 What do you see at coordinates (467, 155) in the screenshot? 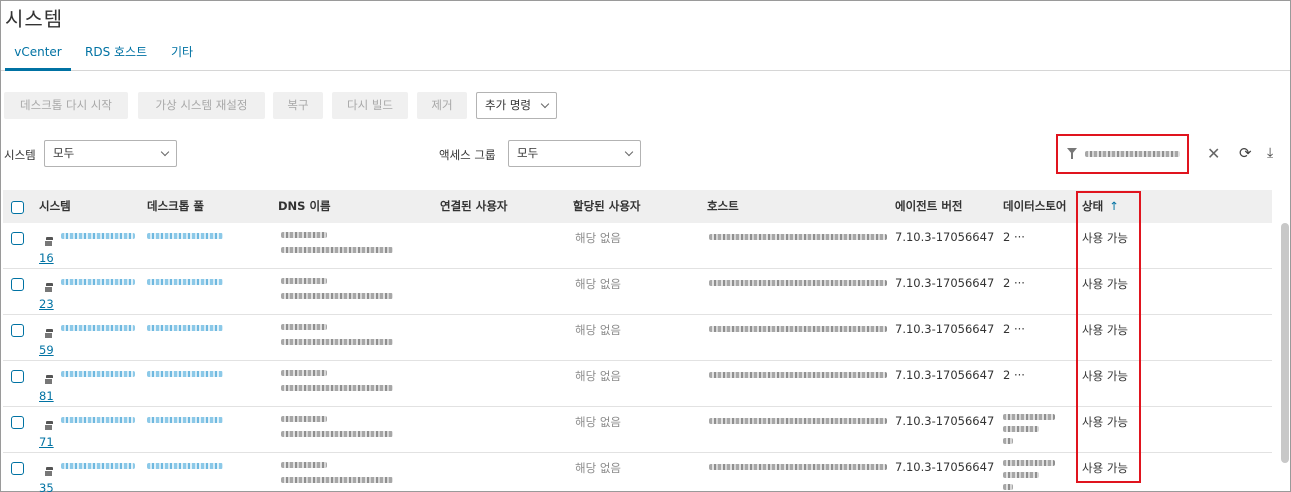
I see `access-group-label: 액세스 그룹` at bounding box center [467, 155].